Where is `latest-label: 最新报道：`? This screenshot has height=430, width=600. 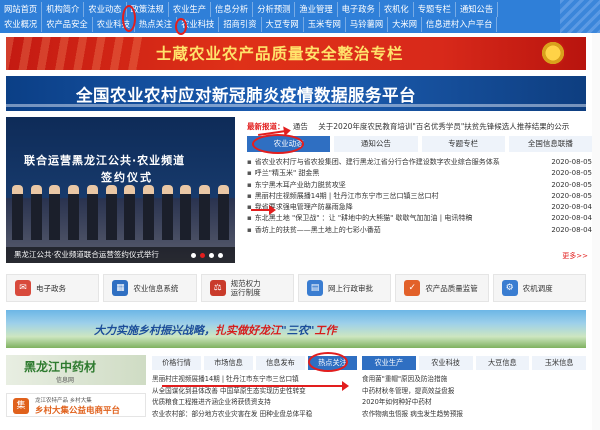 latest-label: 最新报道： is located at coordinates (266, 126).